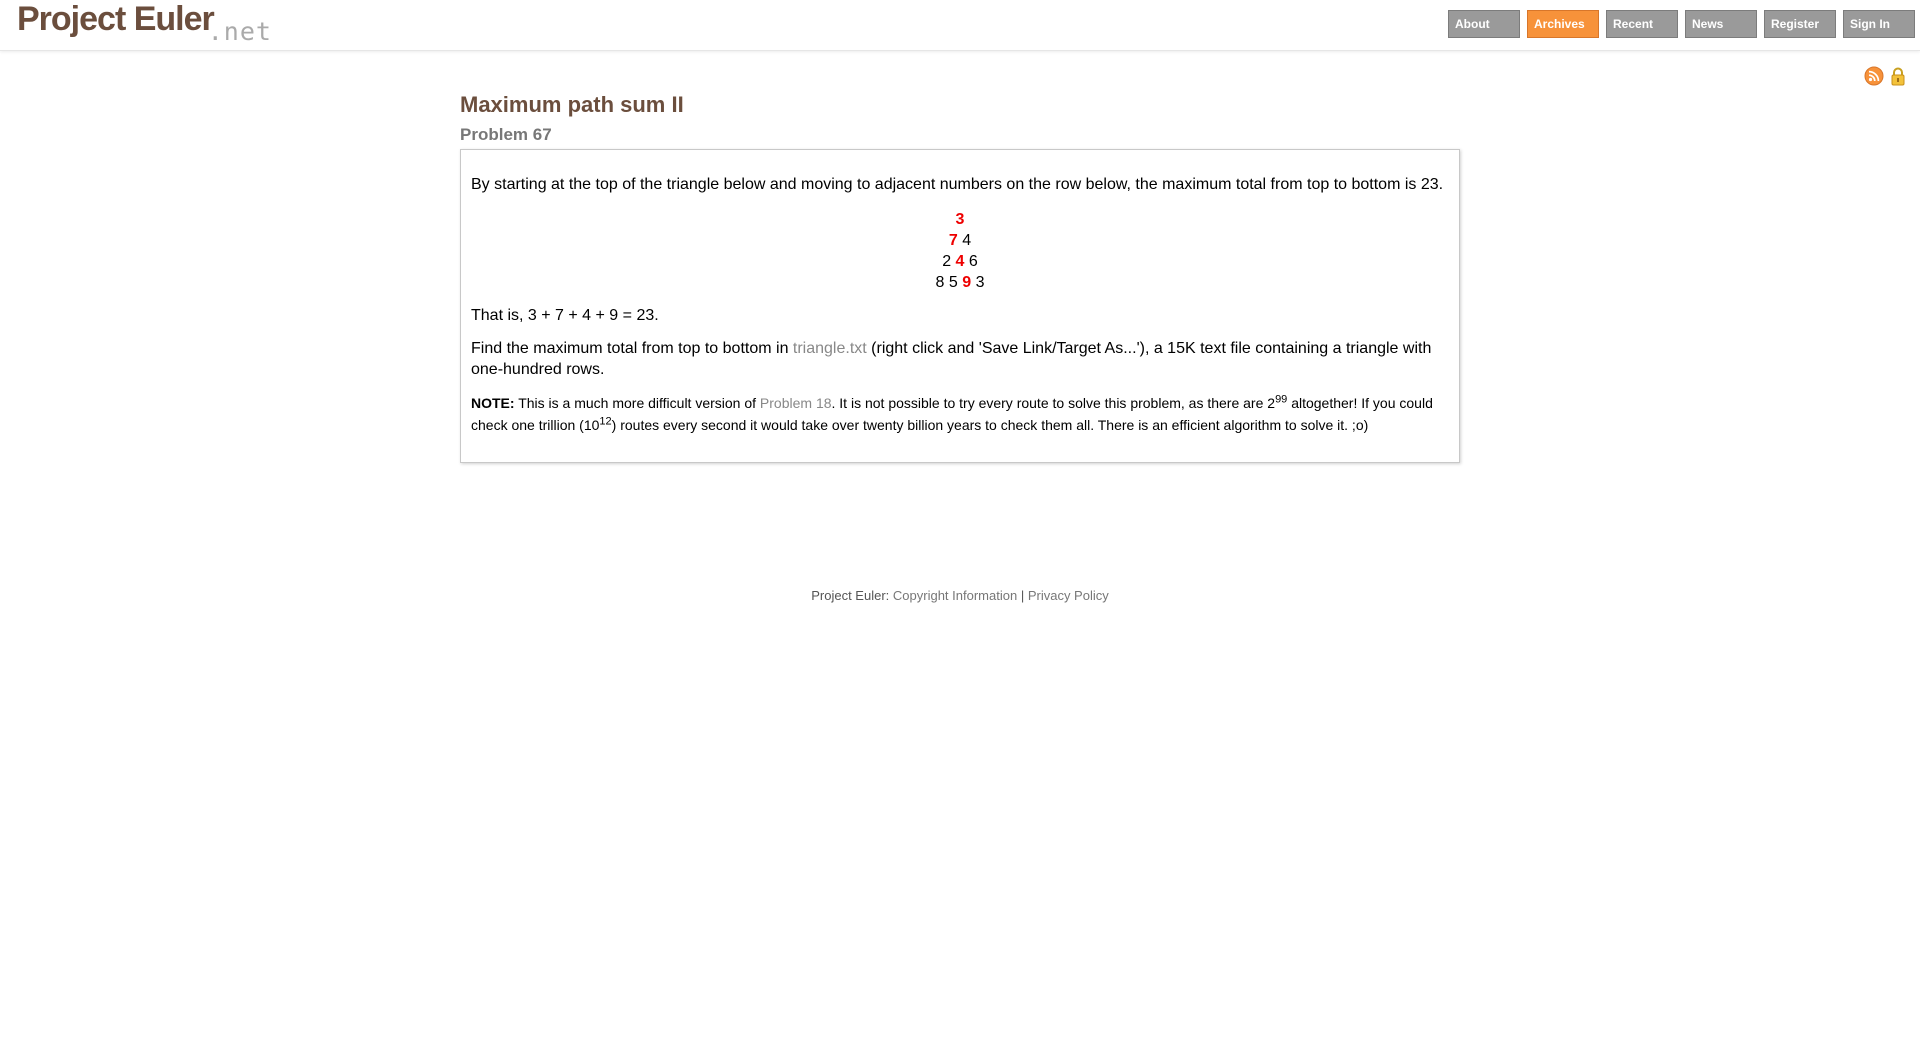 The width and height of the screenshot is (1920, 1054). What do you see at coordinates (1898, 76) in the screenshot?
I see `lock-icon` at bounding box center [1898, 76].